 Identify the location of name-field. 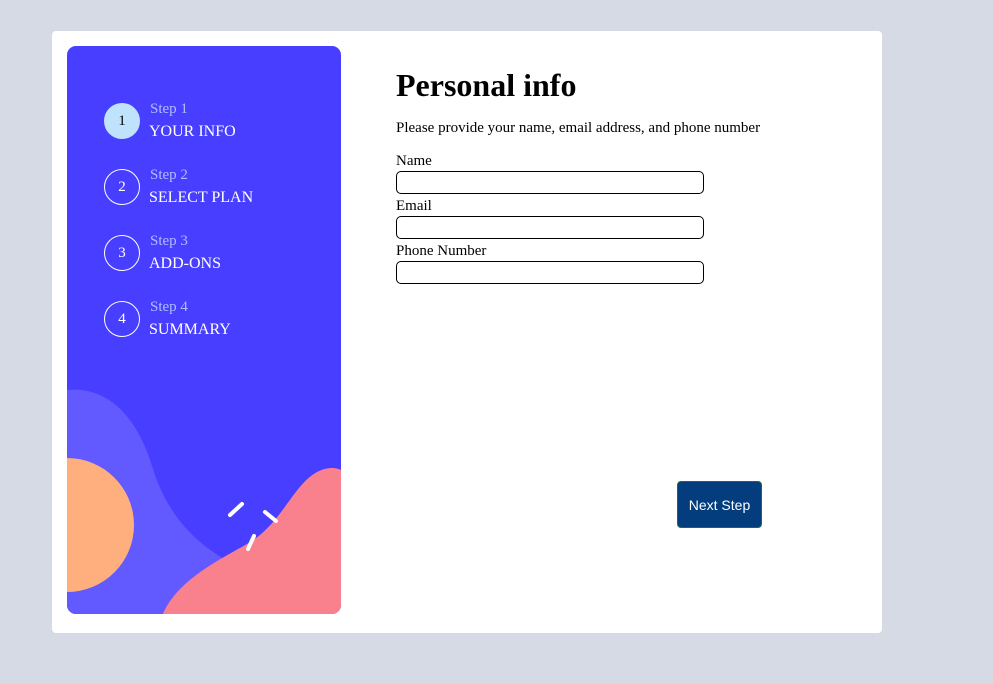
(550, 182).